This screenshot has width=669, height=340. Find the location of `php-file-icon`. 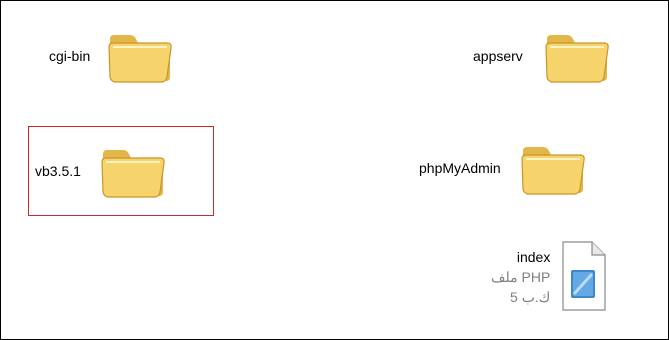

php-file-icon is located at coordinates (584, 276).